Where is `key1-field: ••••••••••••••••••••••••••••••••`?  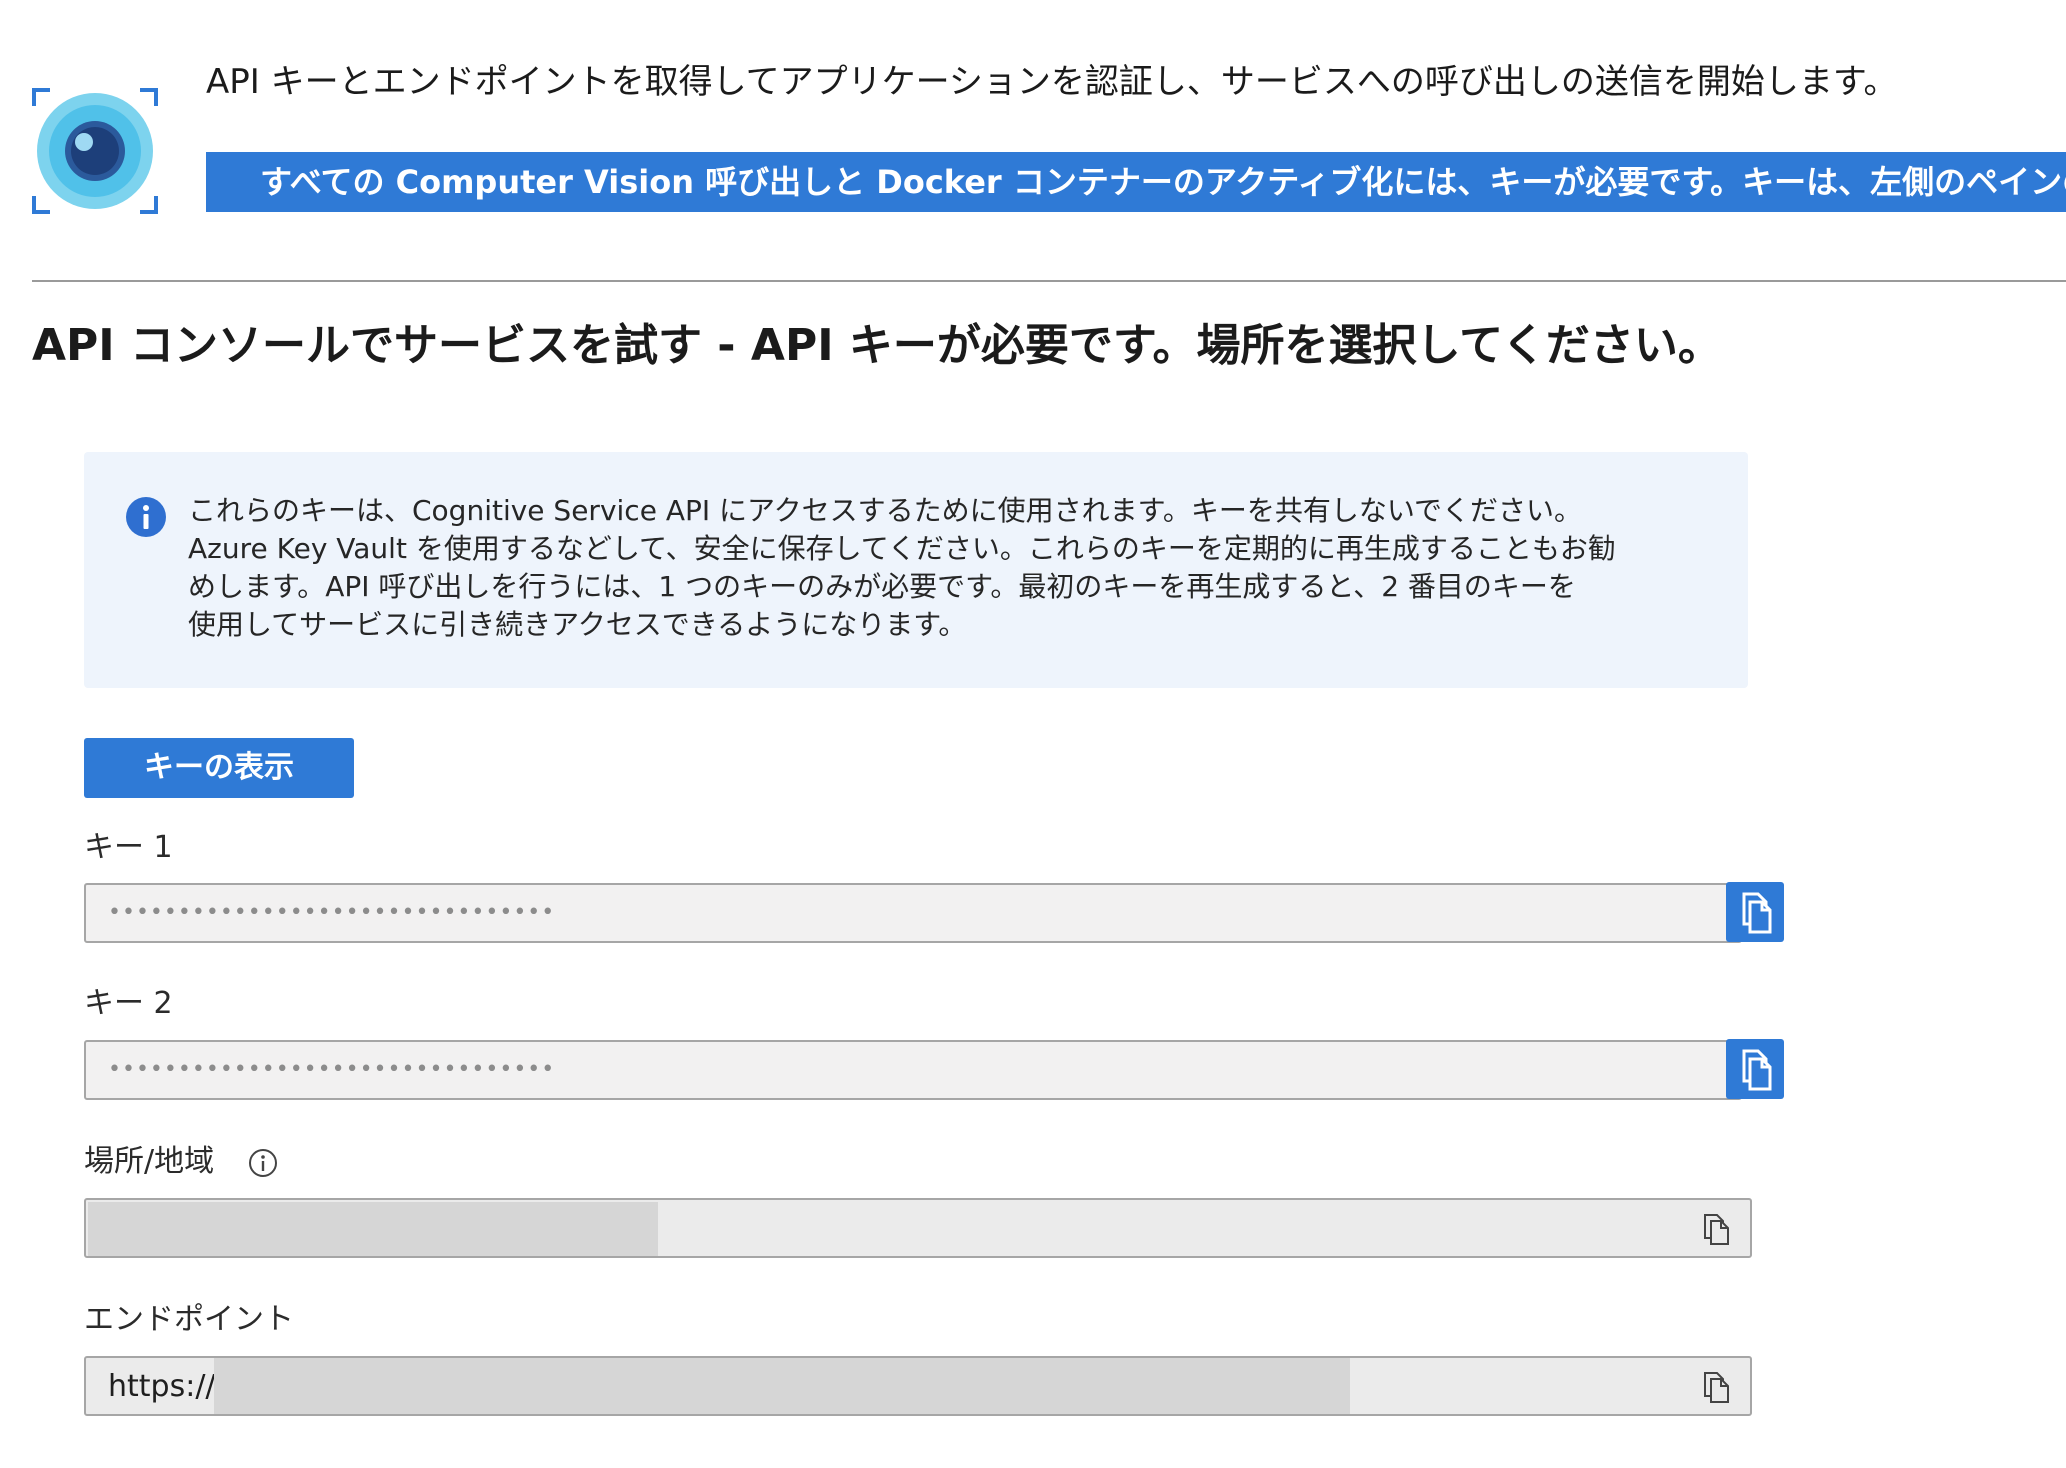 key1-field: •••••••••••••••••••••••••••••••• is located at coordinates (913, 913).